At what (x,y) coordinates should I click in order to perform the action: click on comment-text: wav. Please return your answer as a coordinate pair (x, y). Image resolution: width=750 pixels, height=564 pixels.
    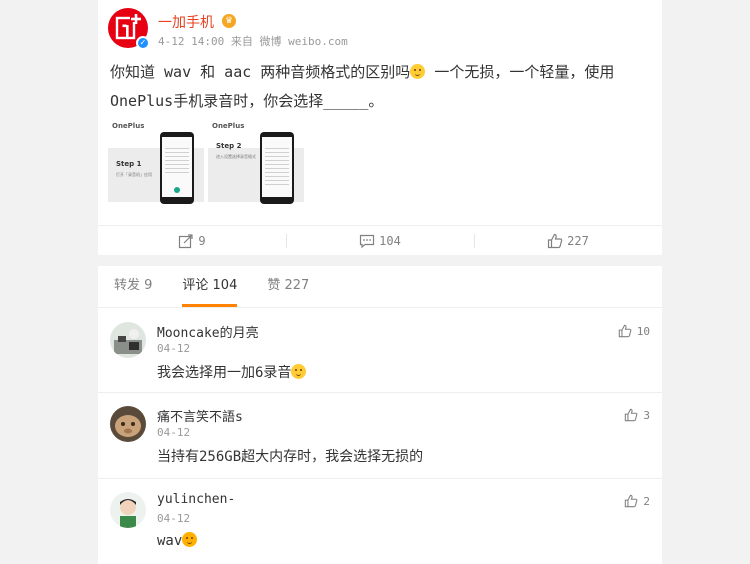
    Looking at the image, I should click on (177, 540).